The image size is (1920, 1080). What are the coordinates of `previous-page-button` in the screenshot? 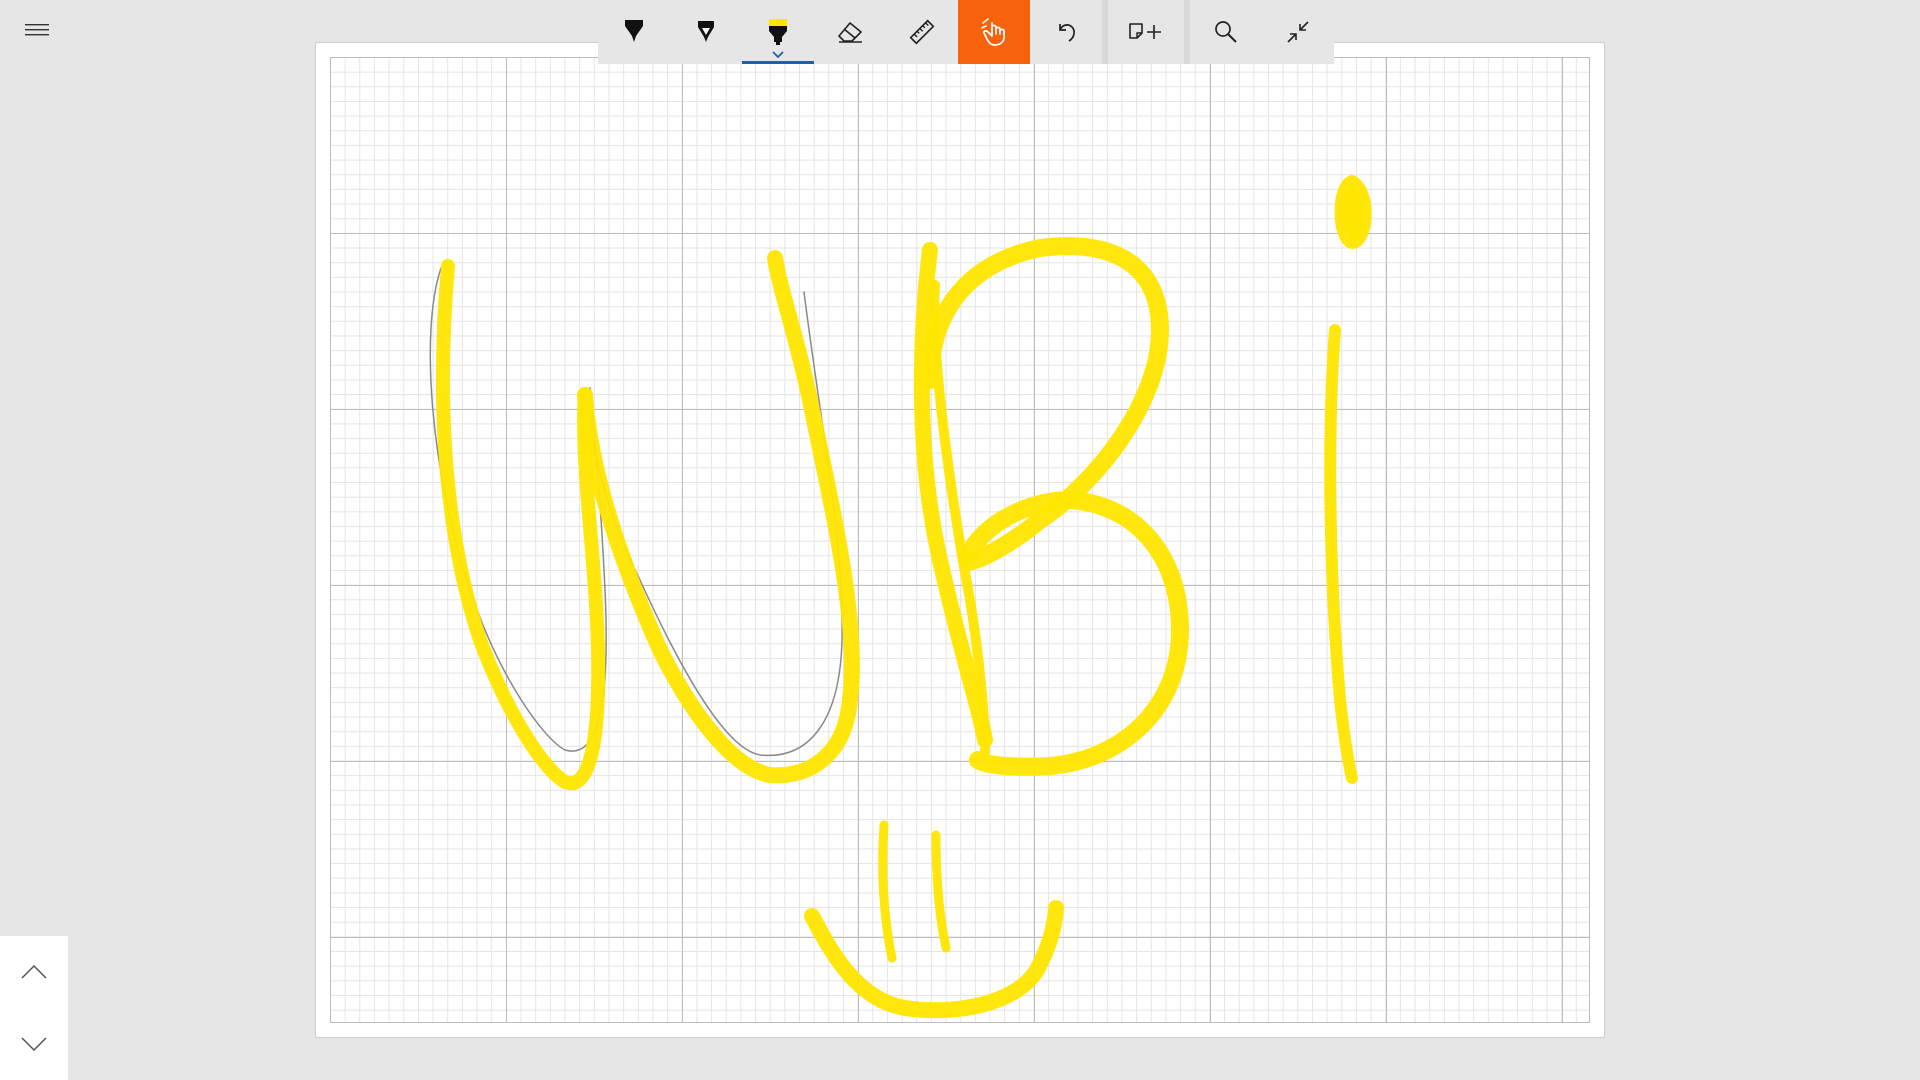 It's located at (34, 972).